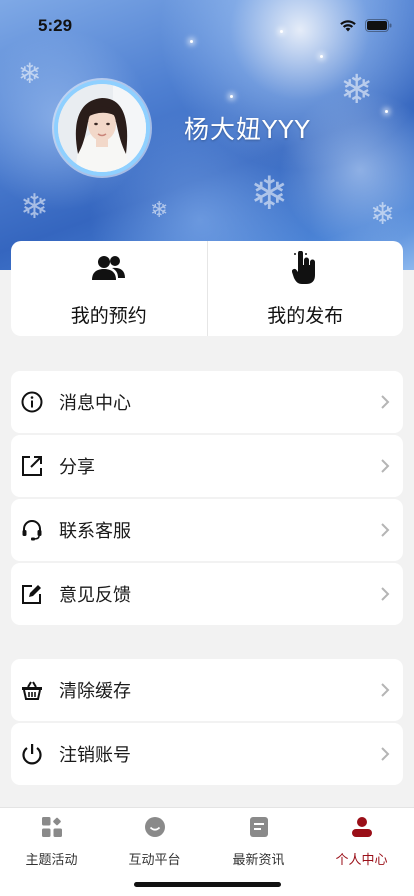 Image resolution: width=414 pixels, height=896 pixels. What do you see at coordinates (305, 316) in the screenshot?
I see `my-posts-label: 我的发布` at bounding box center [305, 316].